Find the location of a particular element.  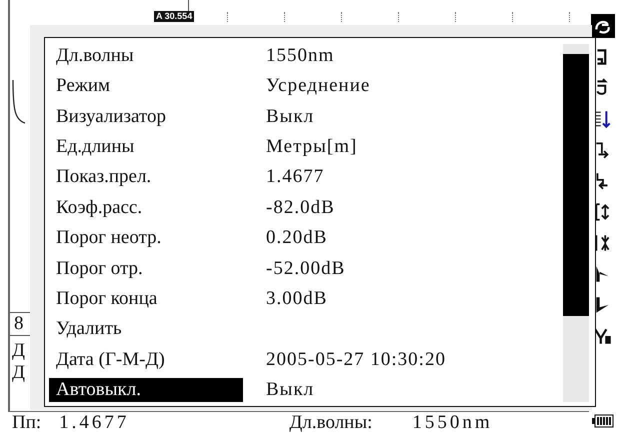

setting-value: 1550nm is located at coordinates (300, 56).